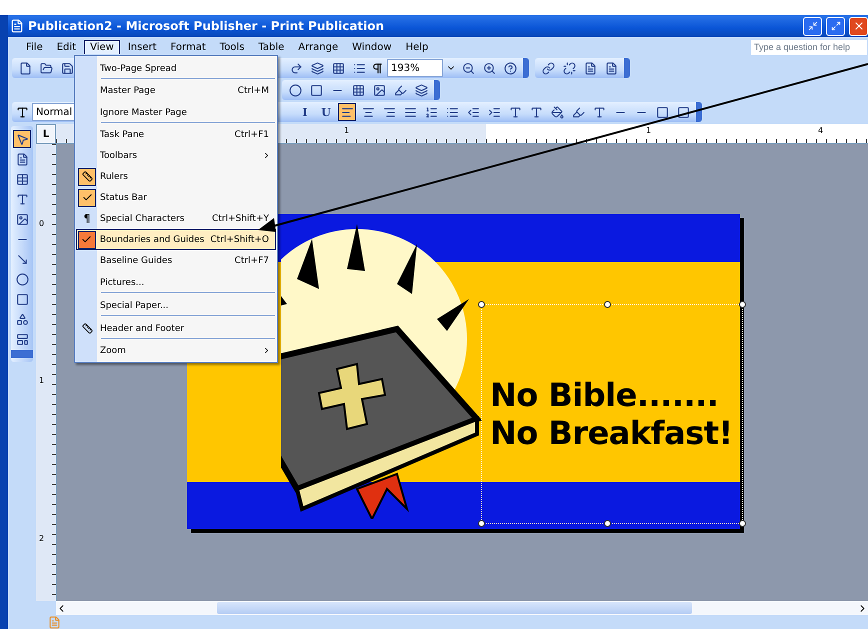  What do you see at coordinates (377, 68) in the screenshot?
I see `pilcrow-icon` at bounding box center [377, 68].